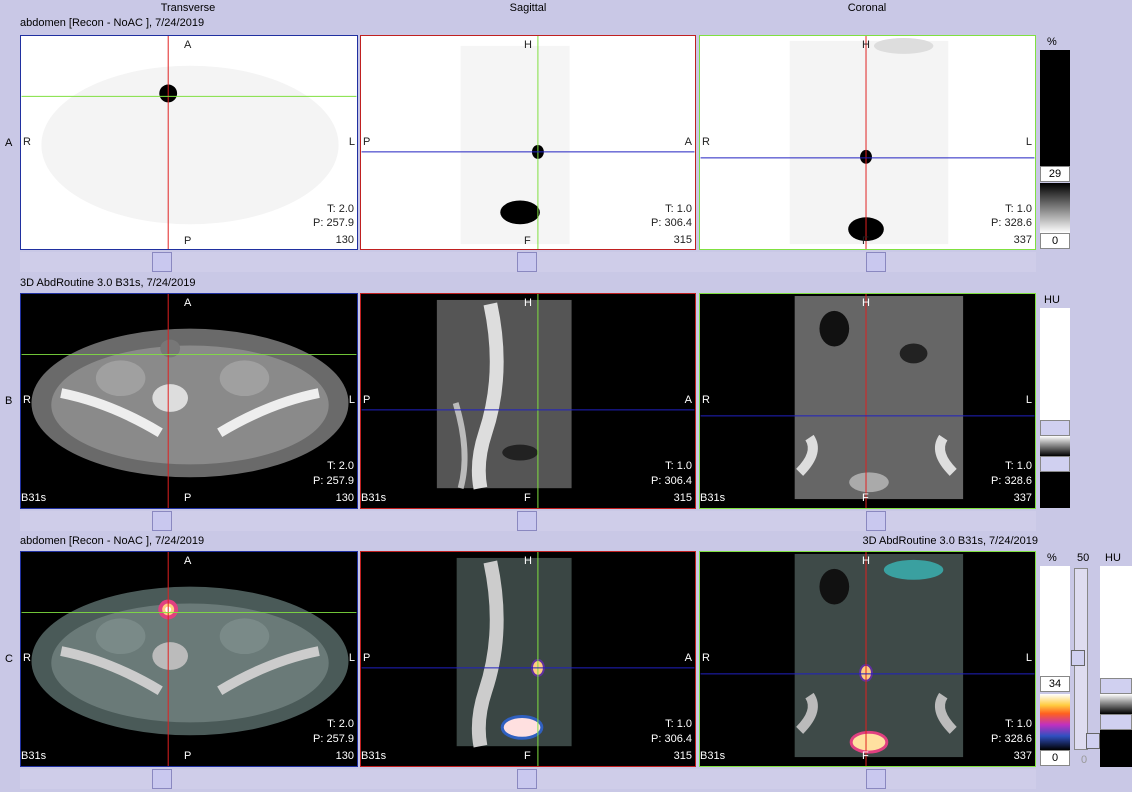 The image size is (1132, 792). I want to click on scale-a-min-value: 0, so click(1055, 241).